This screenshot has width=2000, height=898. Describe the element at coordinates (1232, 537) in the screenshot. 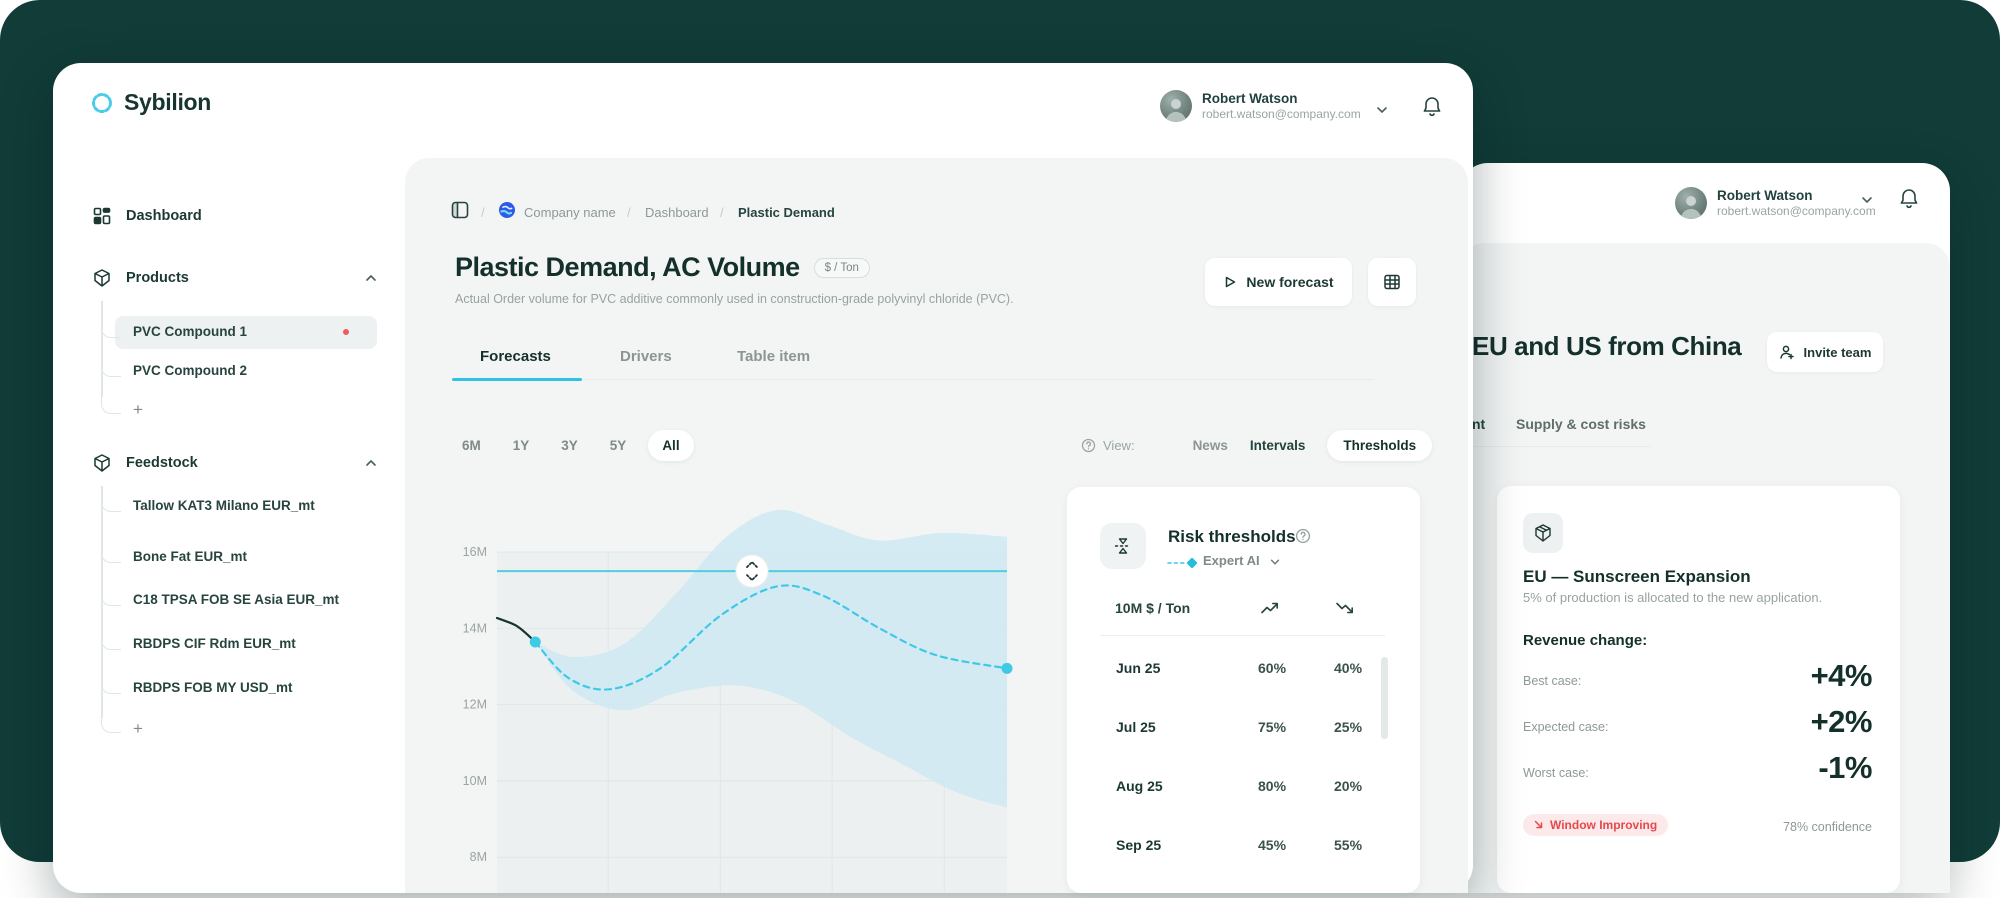

I see `risk-panel-title: Risk thresholds` at that location.